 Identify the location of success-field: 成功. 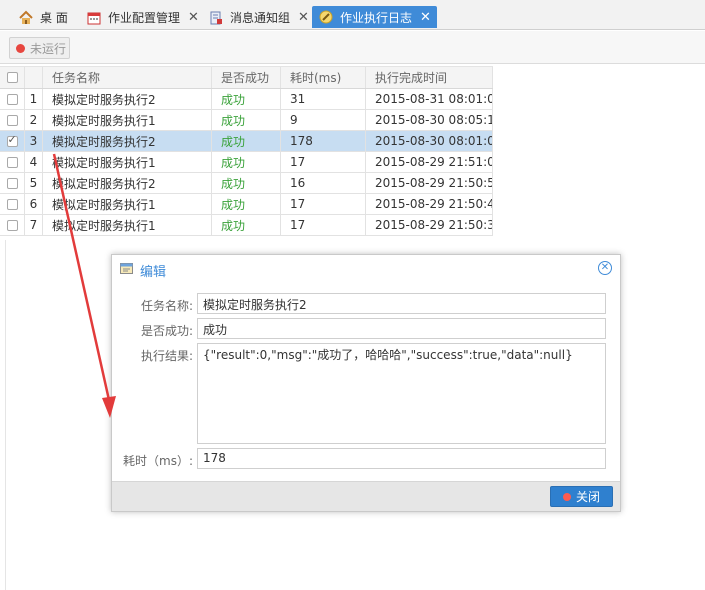
(401, 328).